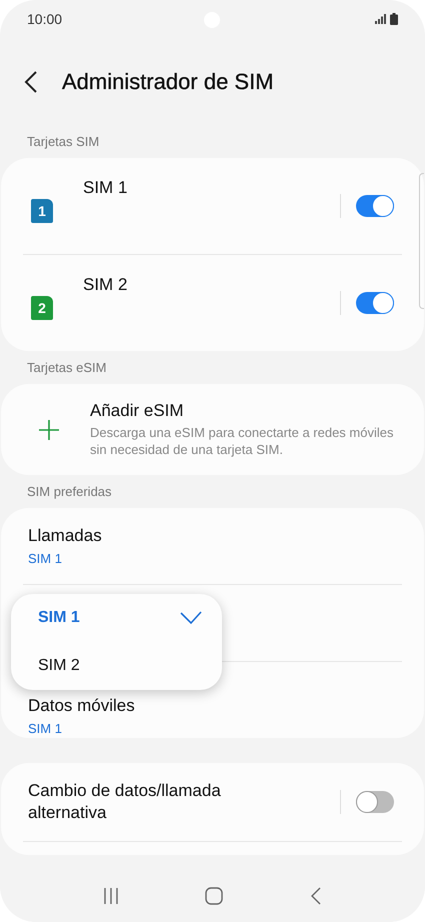 The height and width of the screenshot is (922, 425). Describe the element at coordinates (105, 285) in the screenshot. I see `sim-name: SIM 2` at that location.